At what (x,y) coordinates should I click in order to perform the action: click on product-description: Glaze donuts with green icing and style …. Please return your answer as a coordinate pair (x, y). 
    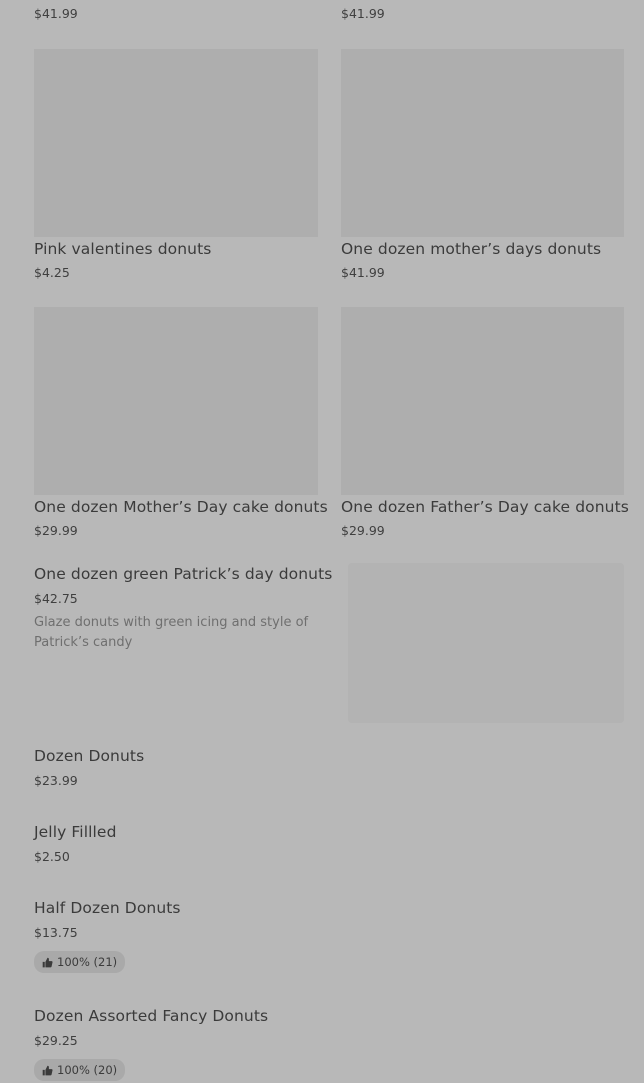
    Looking at the image, I should click on (171, 632).